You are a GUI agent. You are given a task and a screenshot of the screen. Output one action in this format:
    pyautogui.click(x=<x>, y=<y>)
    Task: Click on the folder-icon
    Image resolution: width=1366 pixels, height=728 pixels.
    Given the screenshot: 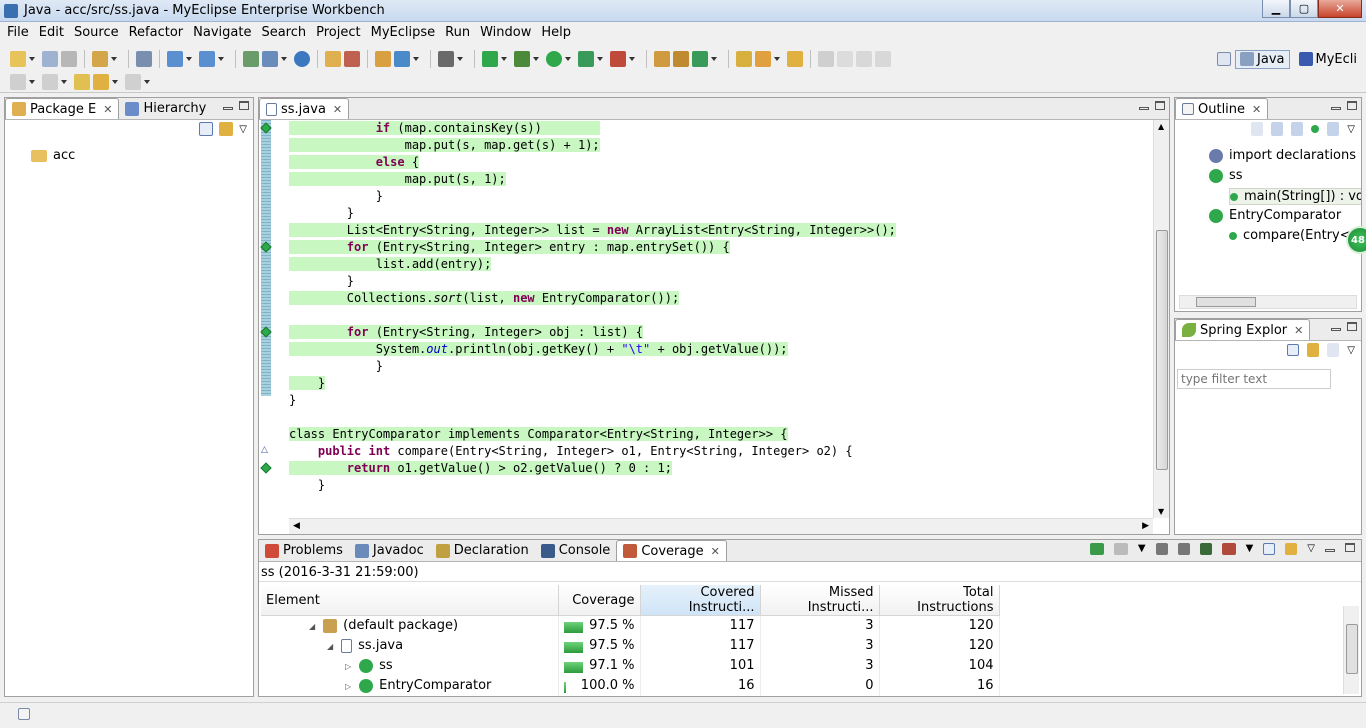 What is the action you would take?
    pyautogui.click(x=795, y=59)
    